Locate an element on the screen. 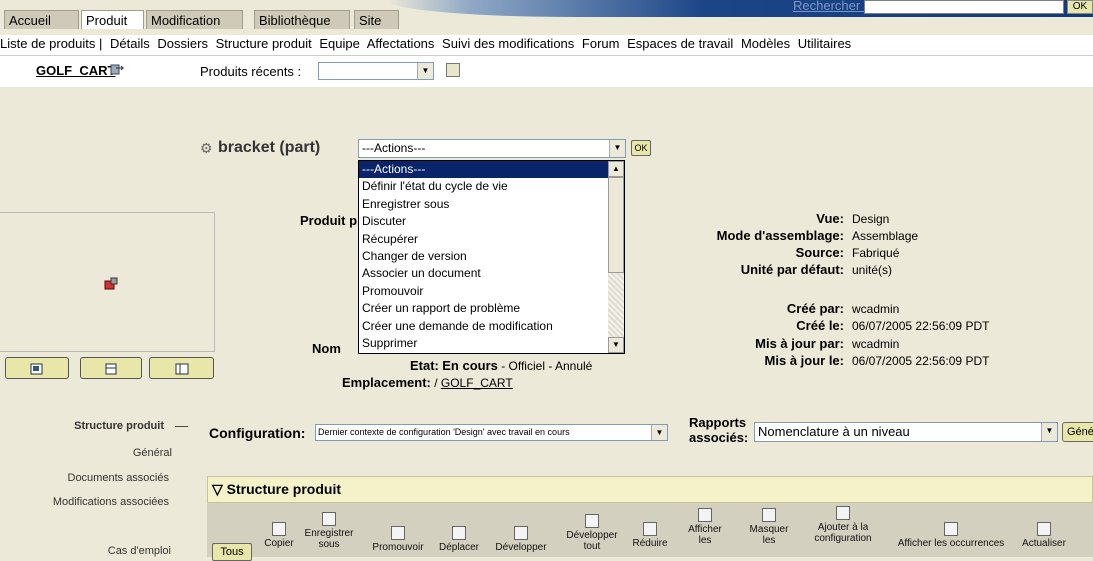 The height and width of the screenshot is (561, 1093). structure-panel-header: ▽ Structure produit is located at coordinates (650, 489).